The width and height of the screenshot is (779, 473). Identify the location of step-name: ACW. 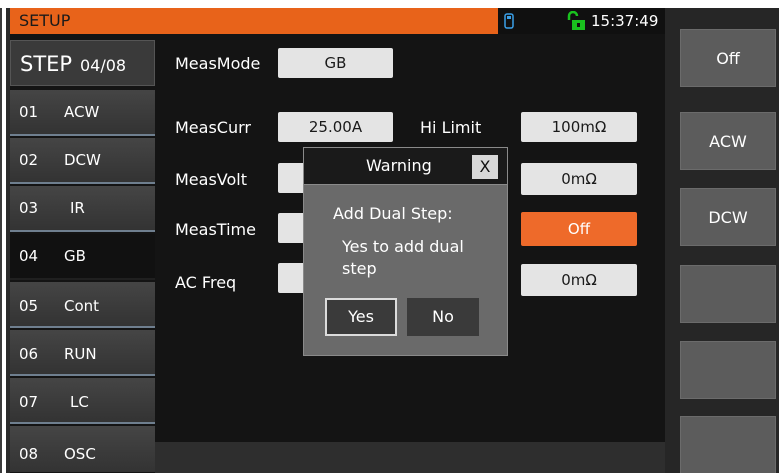
(82, 112).